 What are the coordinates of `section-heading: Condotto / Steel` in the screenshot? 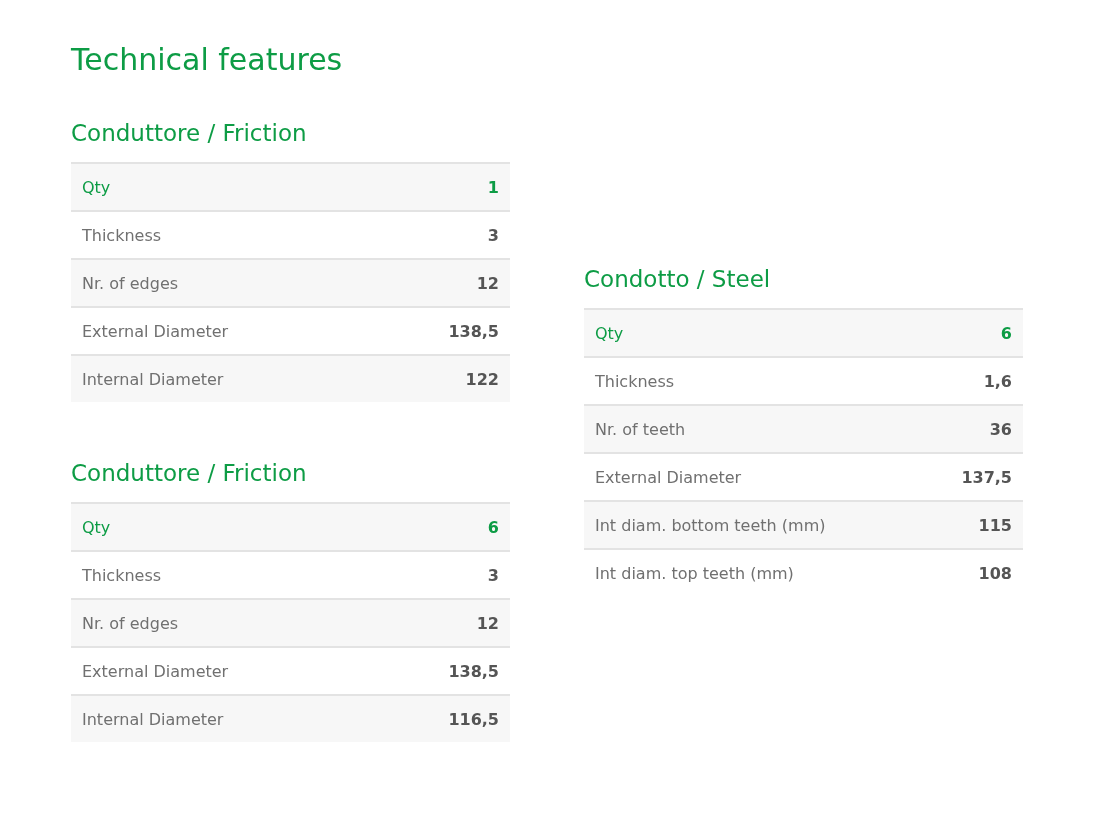 It's located at (678, 279).